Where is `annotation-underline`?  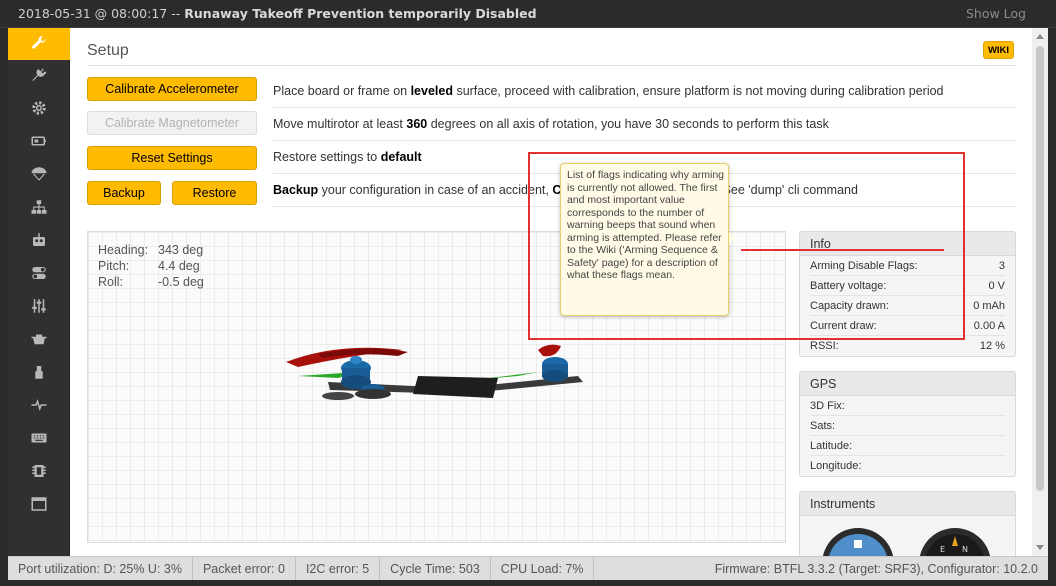 annotation-underline is located at coordinates (842, 250).